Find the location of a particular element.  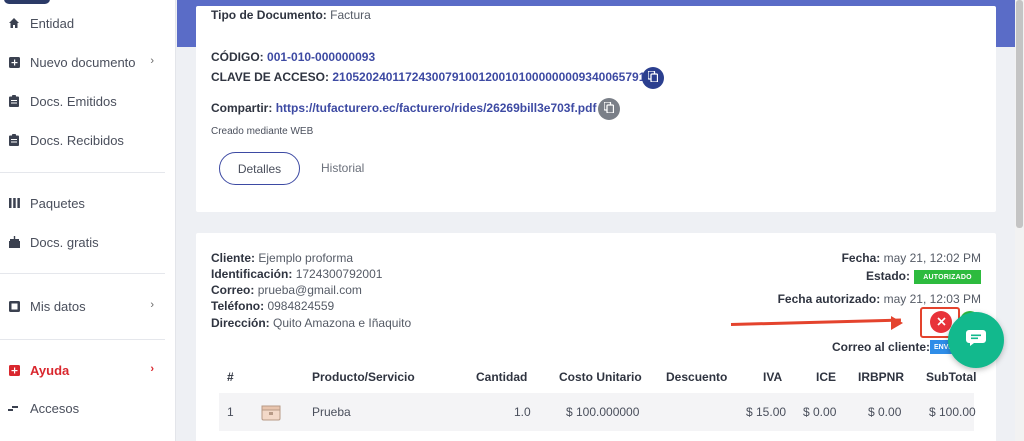

copy-clave-button is located at coordinates (653, 78).